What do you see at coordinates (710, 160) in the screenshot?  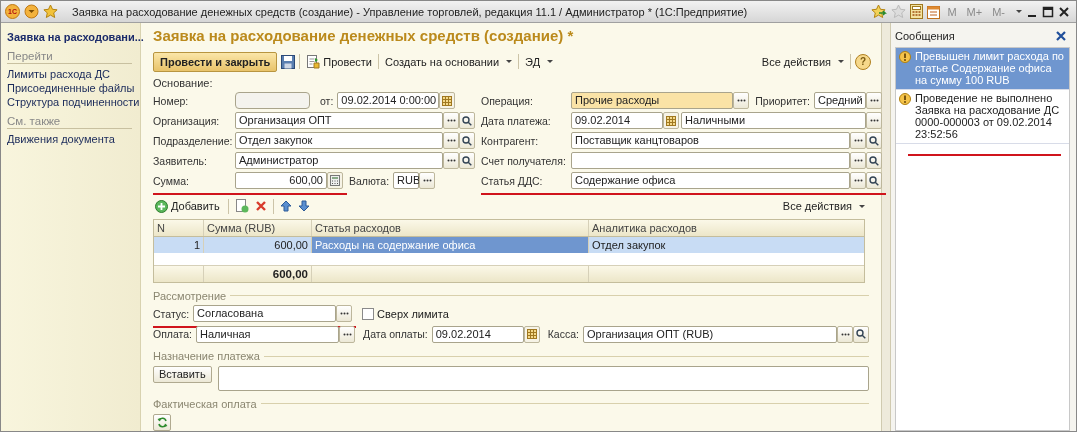 I see `input-field` at bounding box center [710, 160].